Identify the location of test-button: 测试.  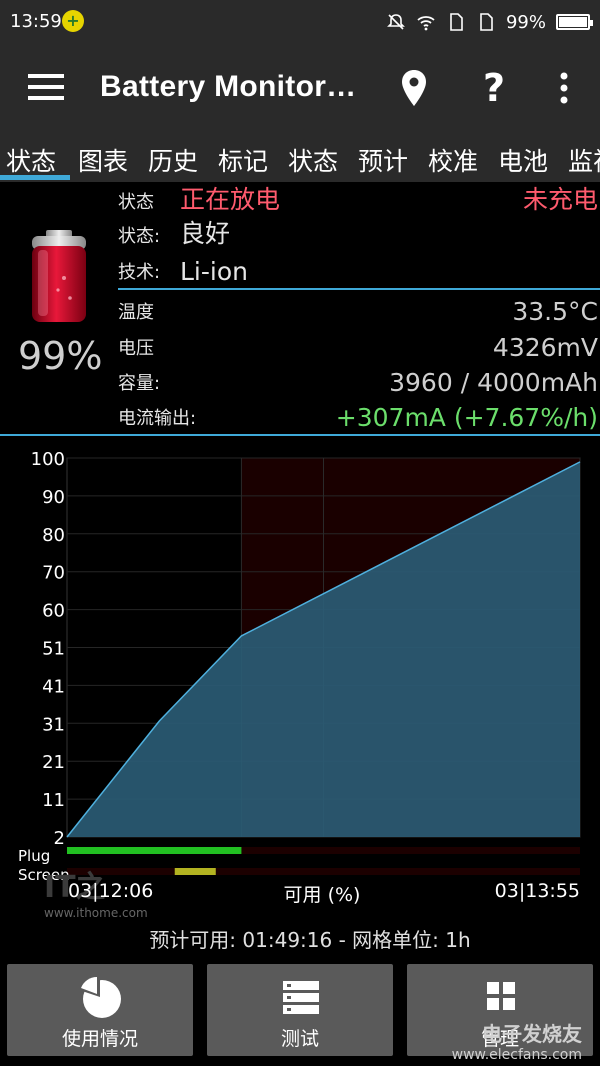
(300, 1010).